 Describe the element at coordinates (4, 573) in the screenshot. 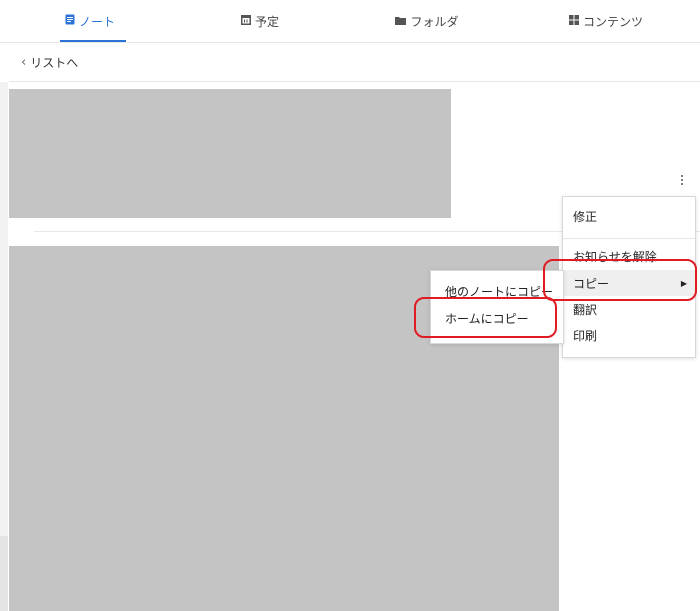

I see `left-edge-panel-lower` at that location.